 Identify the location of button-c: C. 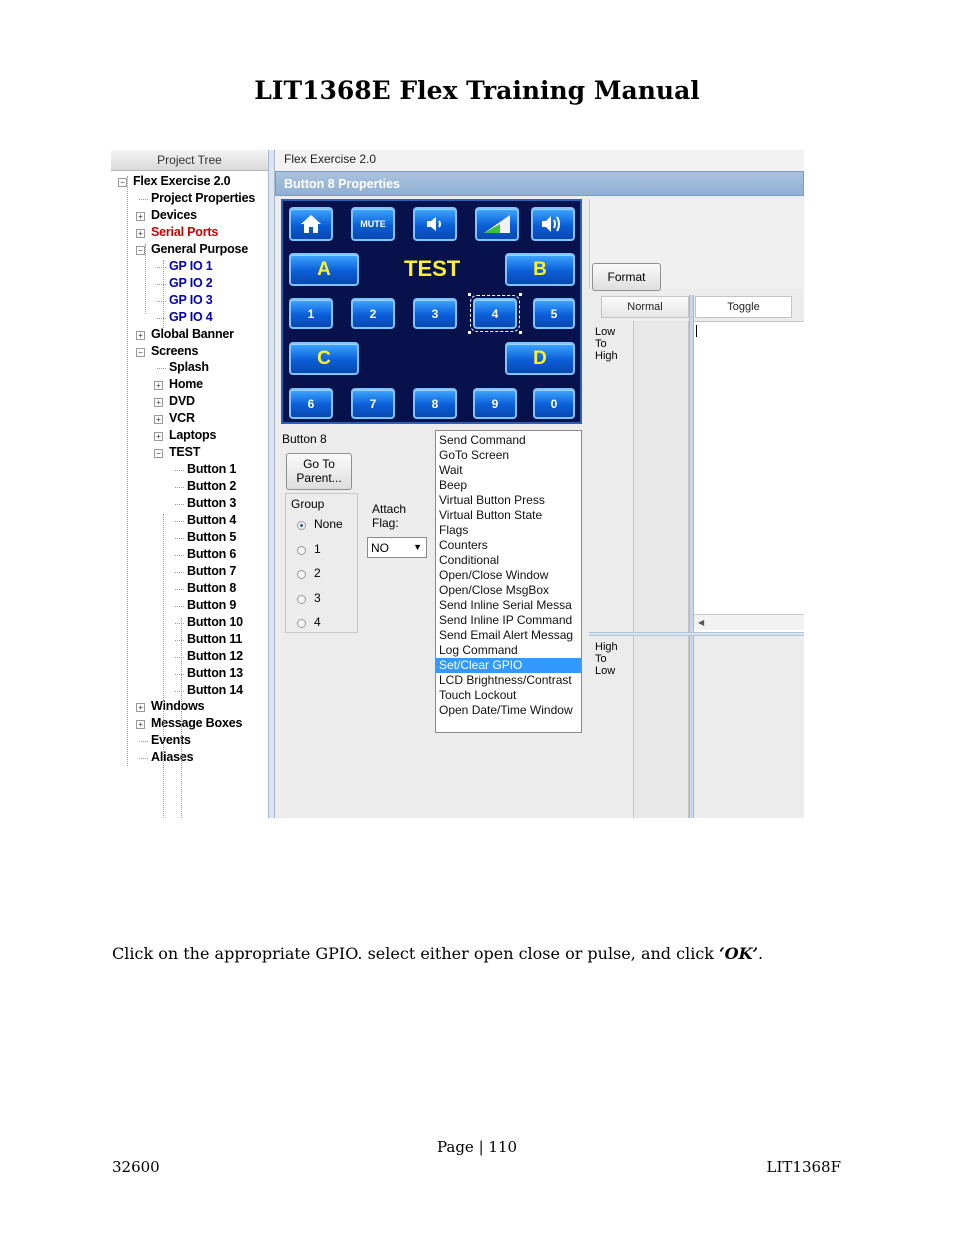
(324, 358).